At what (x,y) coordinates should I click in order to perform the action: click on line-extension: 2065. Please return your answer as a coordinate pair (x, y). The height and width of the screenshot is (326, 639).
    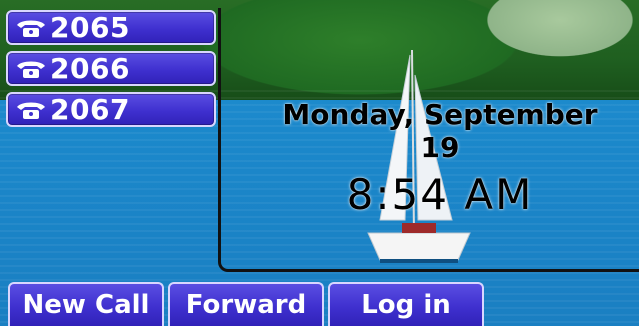
    Looking at the image, I should click on (90, 27).